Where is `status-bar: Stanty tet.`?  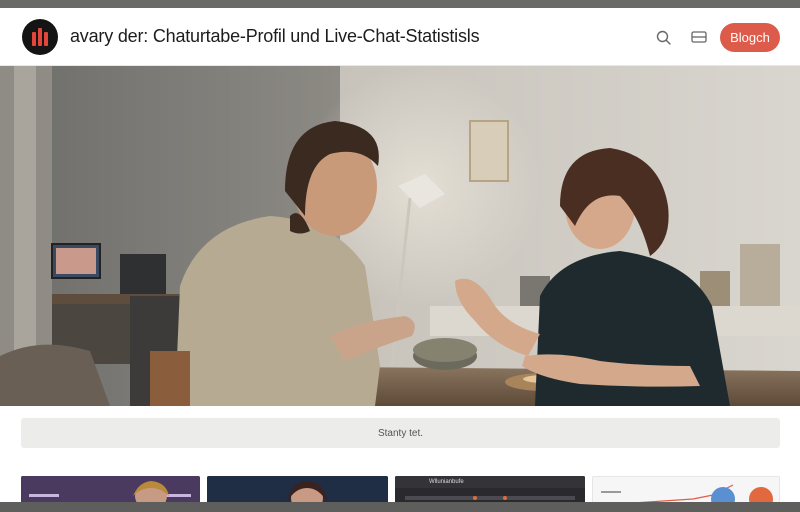 status-bar: Stanty tet. is located at coordinates (400, 433).